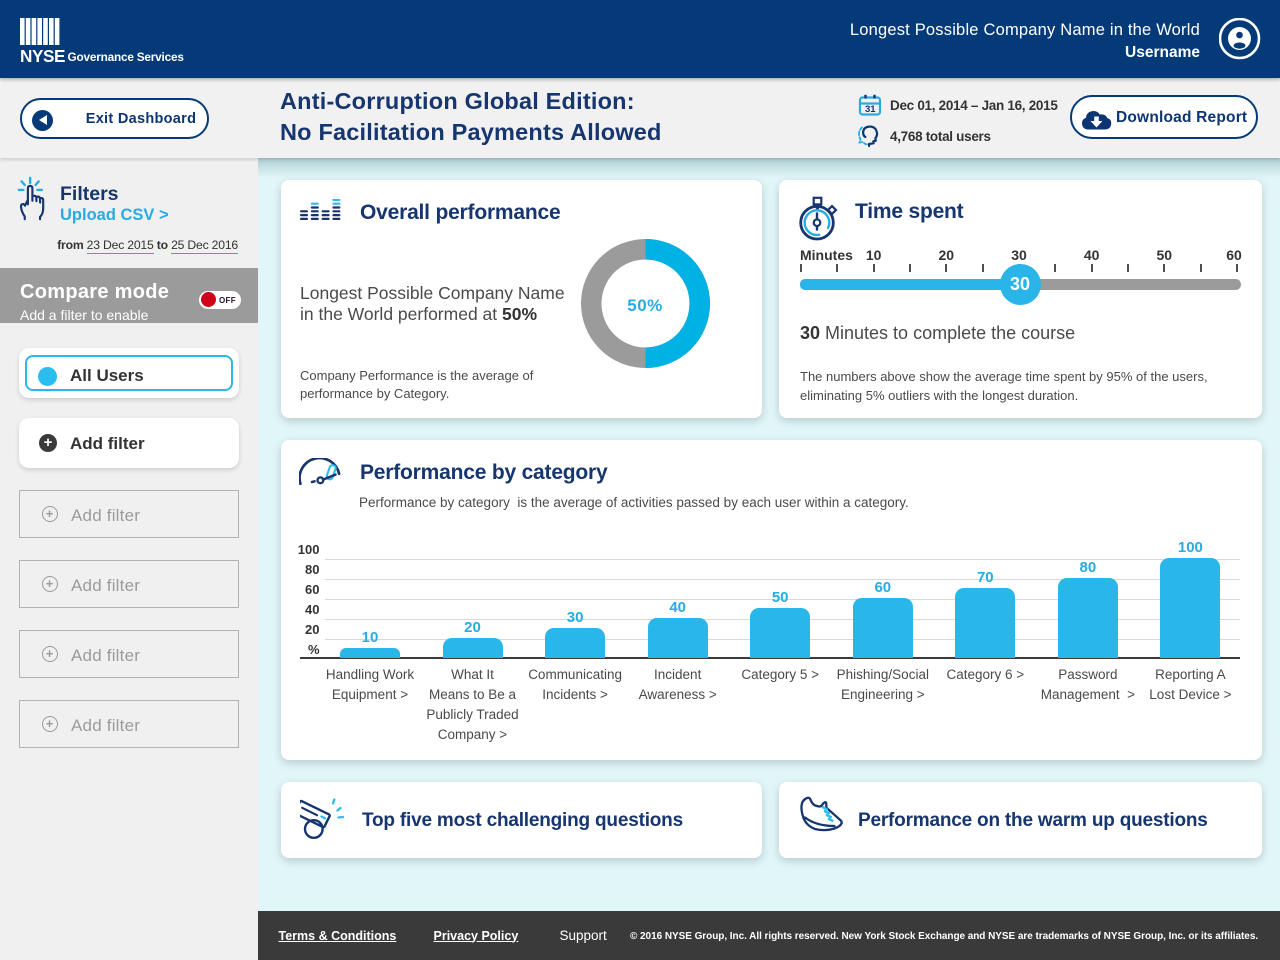  Describe the element at coordinates (870, 109) in the screenshot. I see `svg-text: 31` at that location.